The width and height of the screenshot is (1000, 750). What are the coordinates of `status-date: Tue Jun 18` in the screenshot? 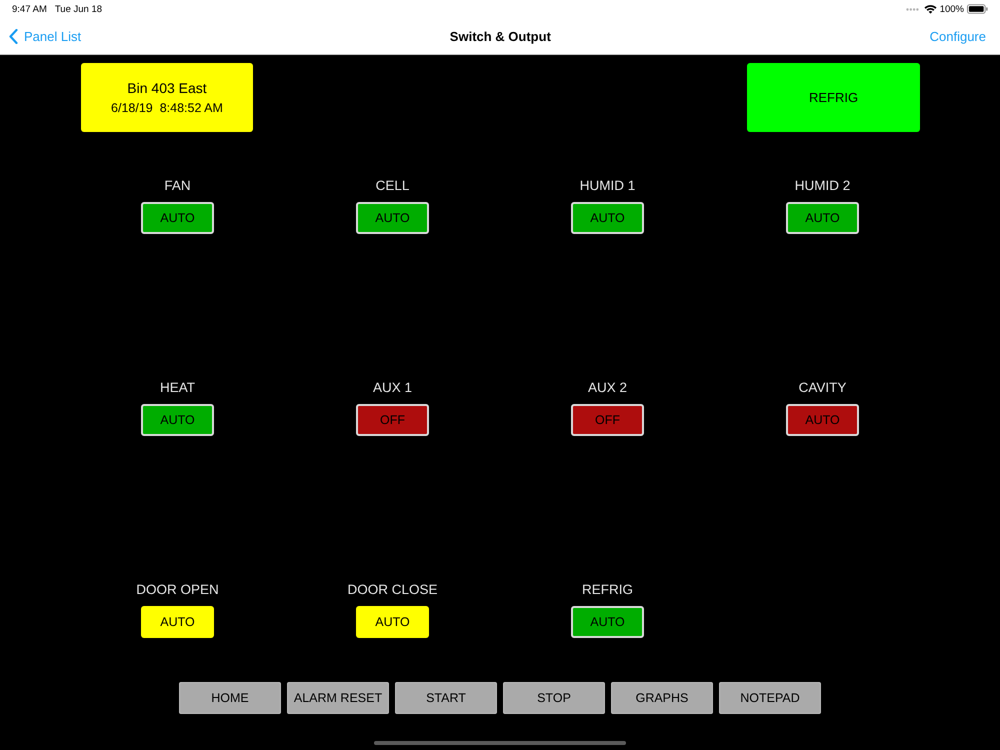 It's located at (78, 9).